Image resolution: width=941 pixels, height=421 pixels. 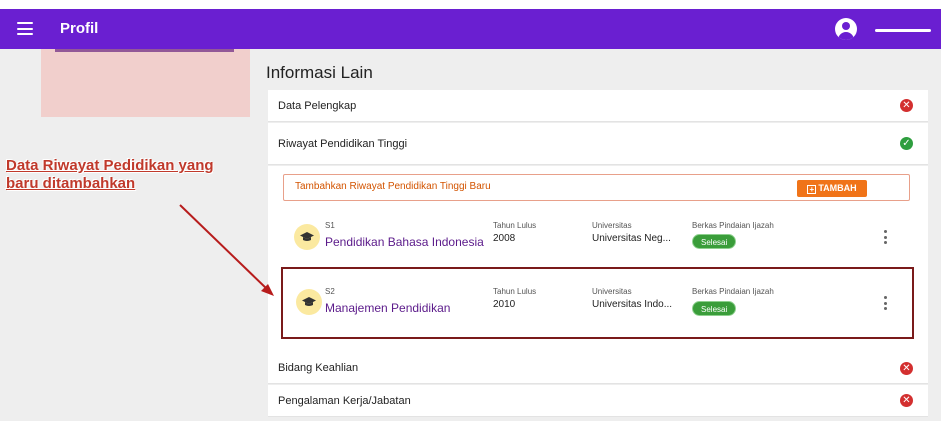 I want to click on user-name-redacted, so click(x=903, y=30).